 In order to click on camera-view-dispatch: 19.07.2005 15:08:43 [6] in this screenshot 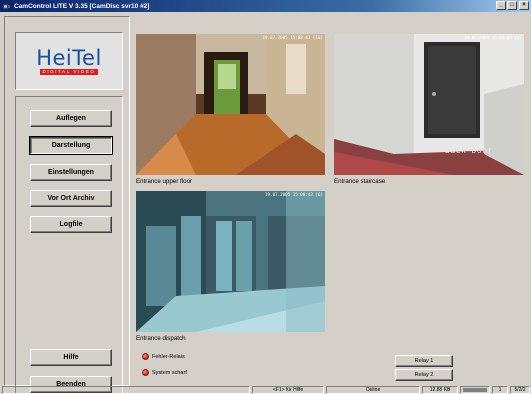, I will do `click(230, 261)`.